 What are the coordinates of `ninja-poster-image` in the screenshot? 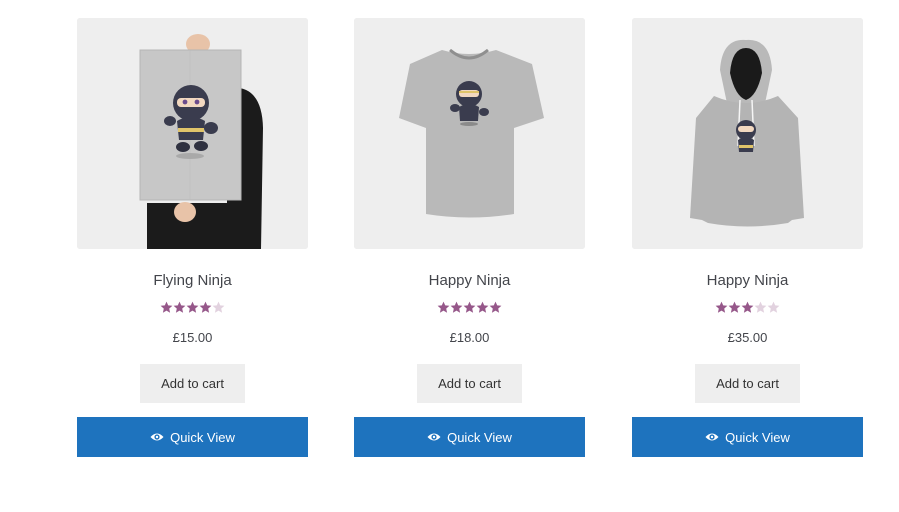 It's located at (192, 133).